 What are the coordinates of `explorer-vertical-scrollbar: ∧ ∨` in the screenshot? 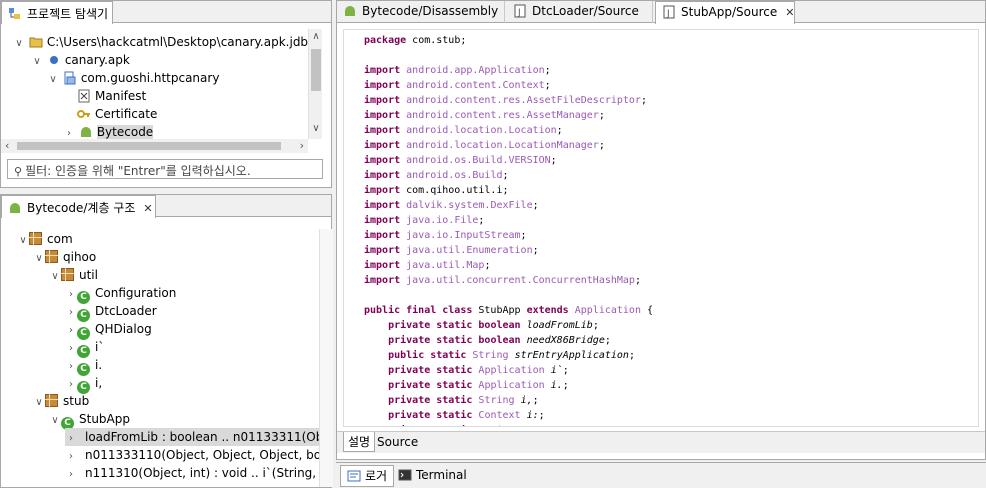 It's located at (315, 84).